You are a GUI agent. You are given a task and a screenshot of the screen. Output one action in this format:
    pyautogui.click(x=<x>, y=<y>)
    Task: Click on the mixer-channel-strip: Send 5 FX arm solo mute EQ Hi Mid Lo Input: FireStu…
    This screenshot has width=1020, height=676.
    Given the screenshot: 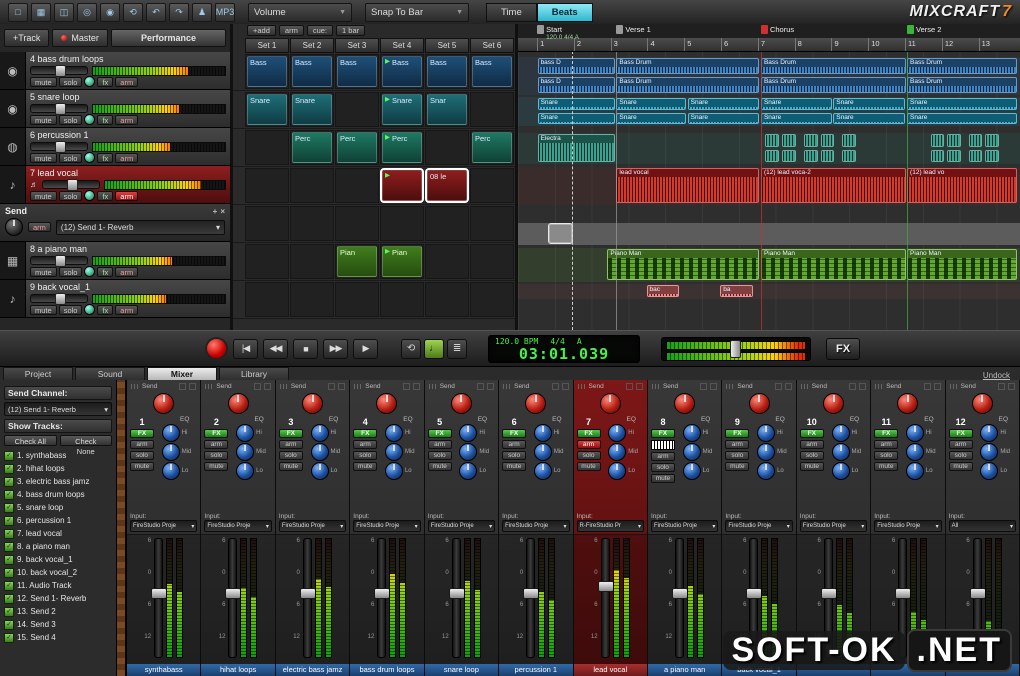 What is the action you would take?
    pyautogui.click(x=462, y=528)
    